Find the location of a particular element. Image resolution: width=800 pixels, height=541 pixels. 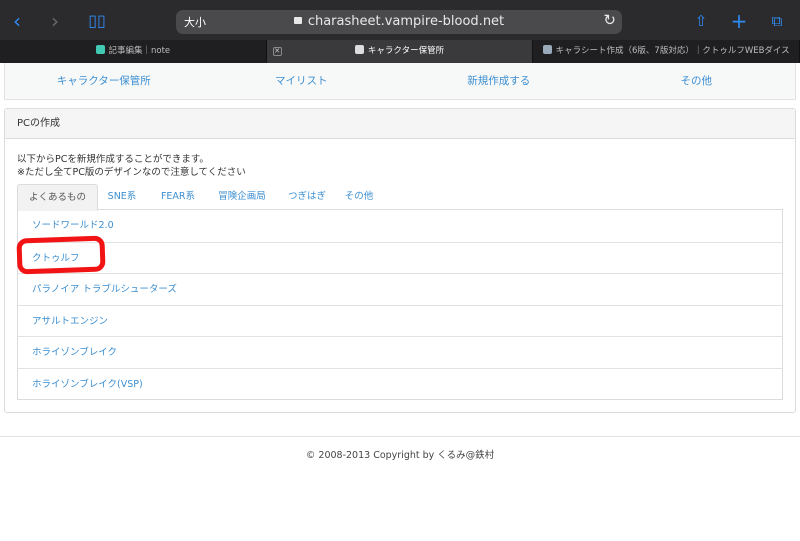

tab-charasheet: ✕ キャラクター保管所 is located at coordinates (400, 51).